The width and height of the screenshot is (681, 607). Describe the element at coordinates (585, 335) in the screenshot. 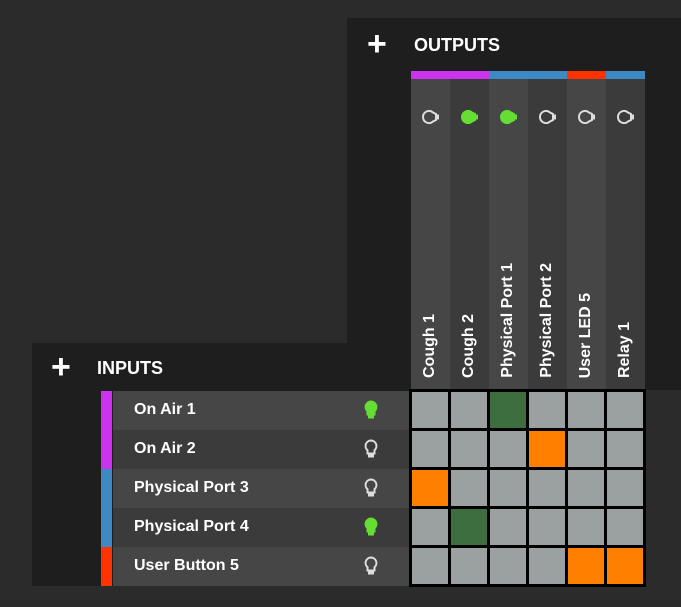

I see `output-label: User LED 5` at that location.